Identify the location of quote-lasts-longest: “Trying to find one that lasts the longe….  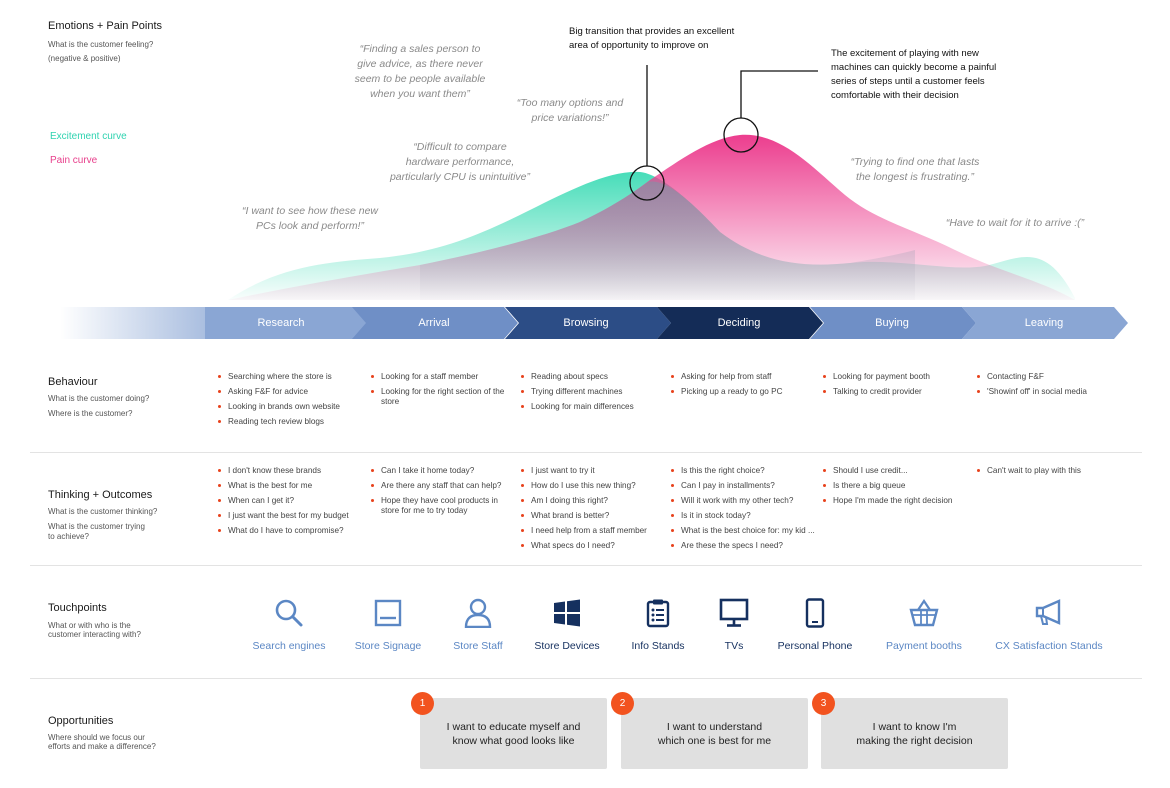
(915, 169).